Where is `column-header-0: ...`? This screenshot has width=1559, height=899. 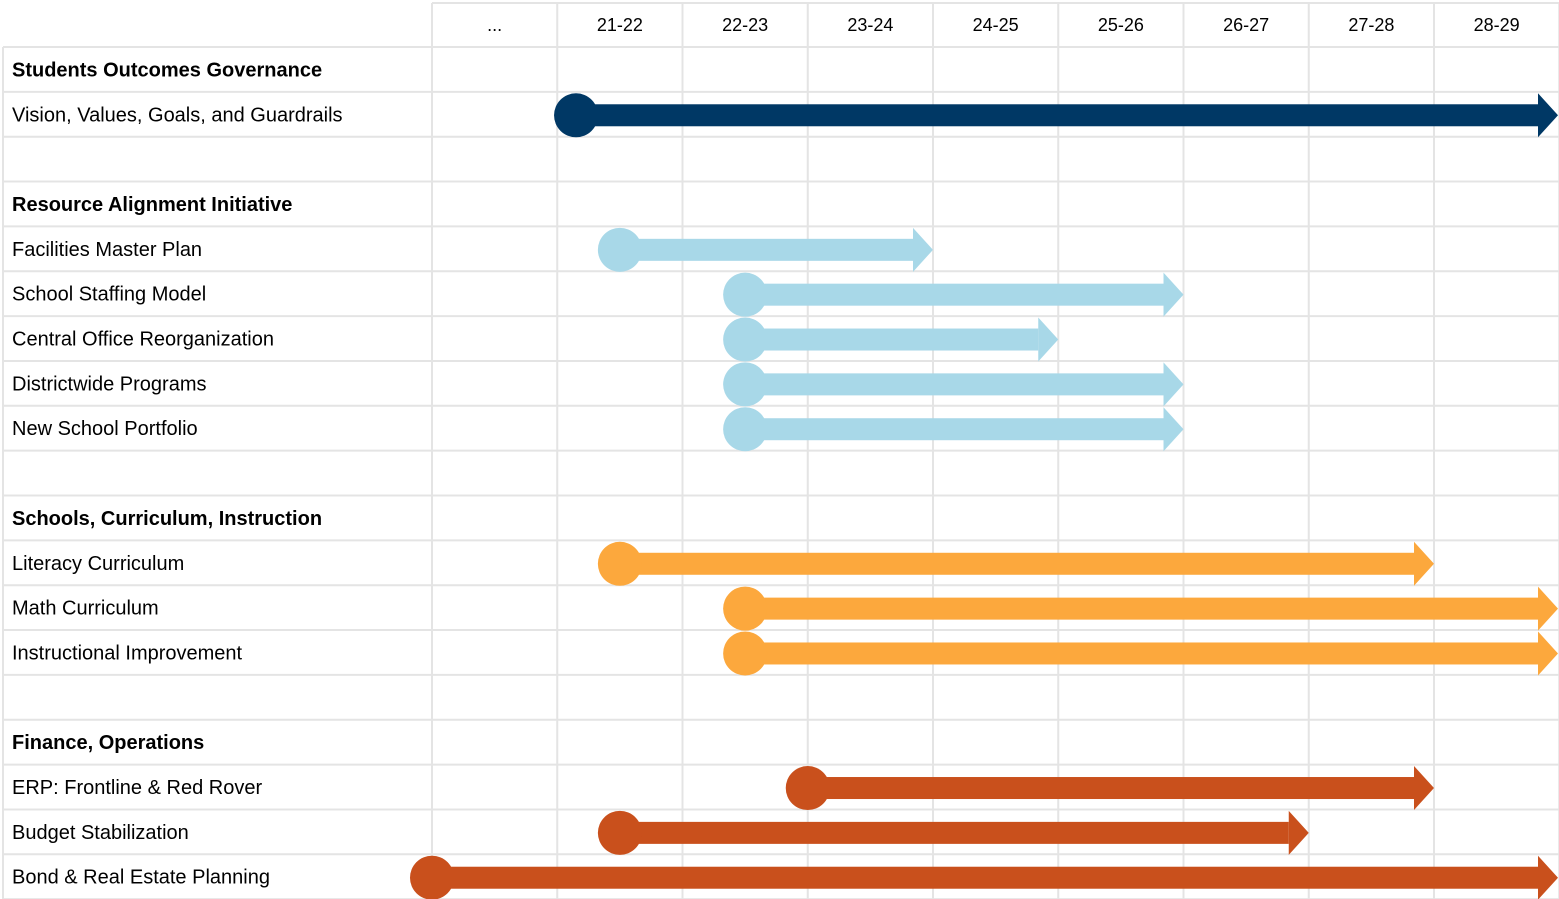
column-header-0: ... is located at coordinates (494, 25).